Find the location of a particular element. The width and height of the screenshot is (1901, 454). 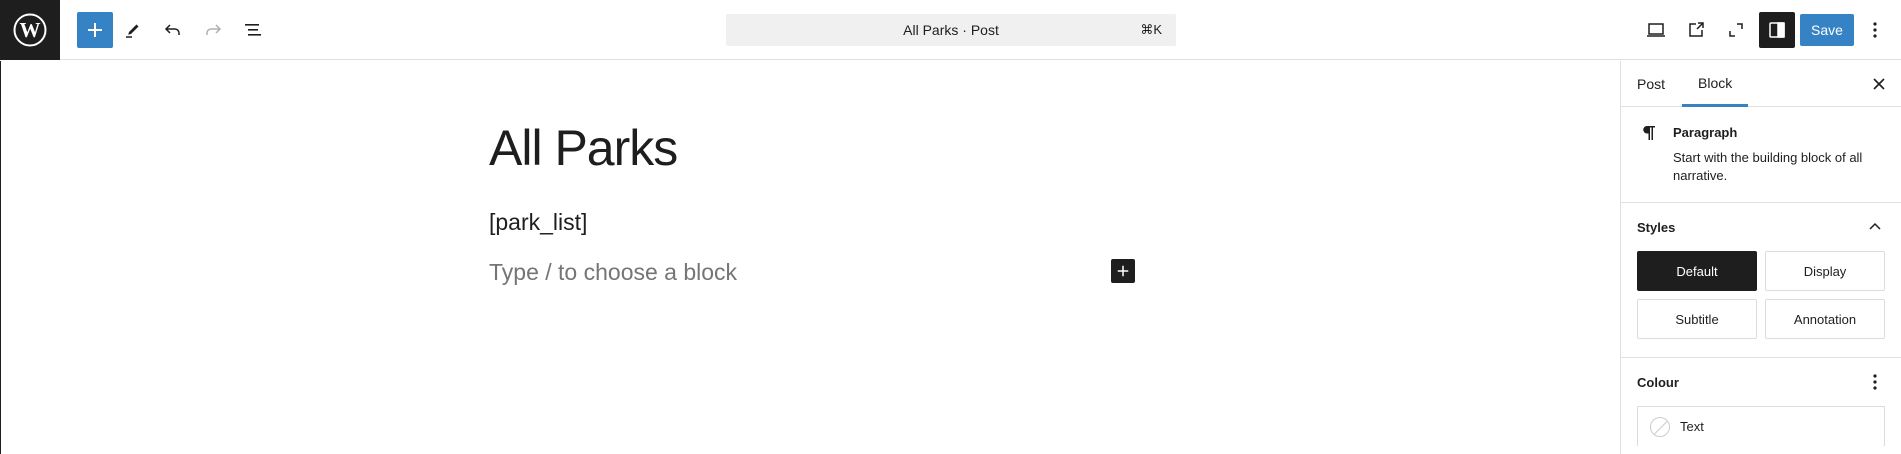

preview-button is located at coordinates (1656, 30).